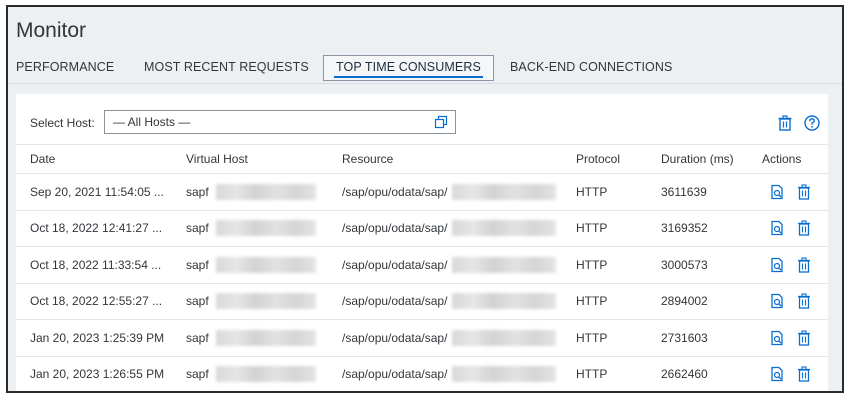  Describe the element at coordinates (697, 159) in the screenshot. I see `column-header-duration: Duration (ms)` at that location.